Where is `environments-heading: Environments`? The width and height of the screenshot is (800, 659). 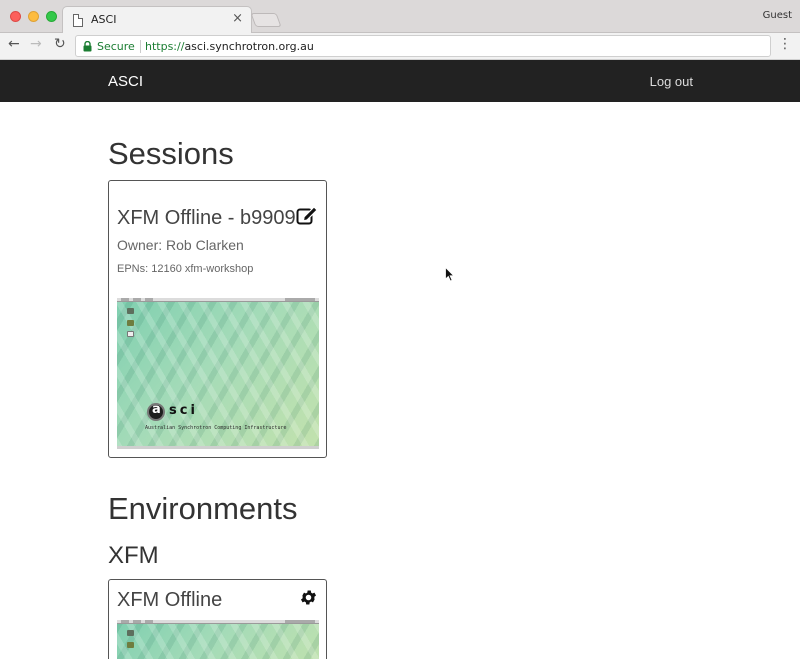 environments-heading: Environments is located at coordinates (203, 508).